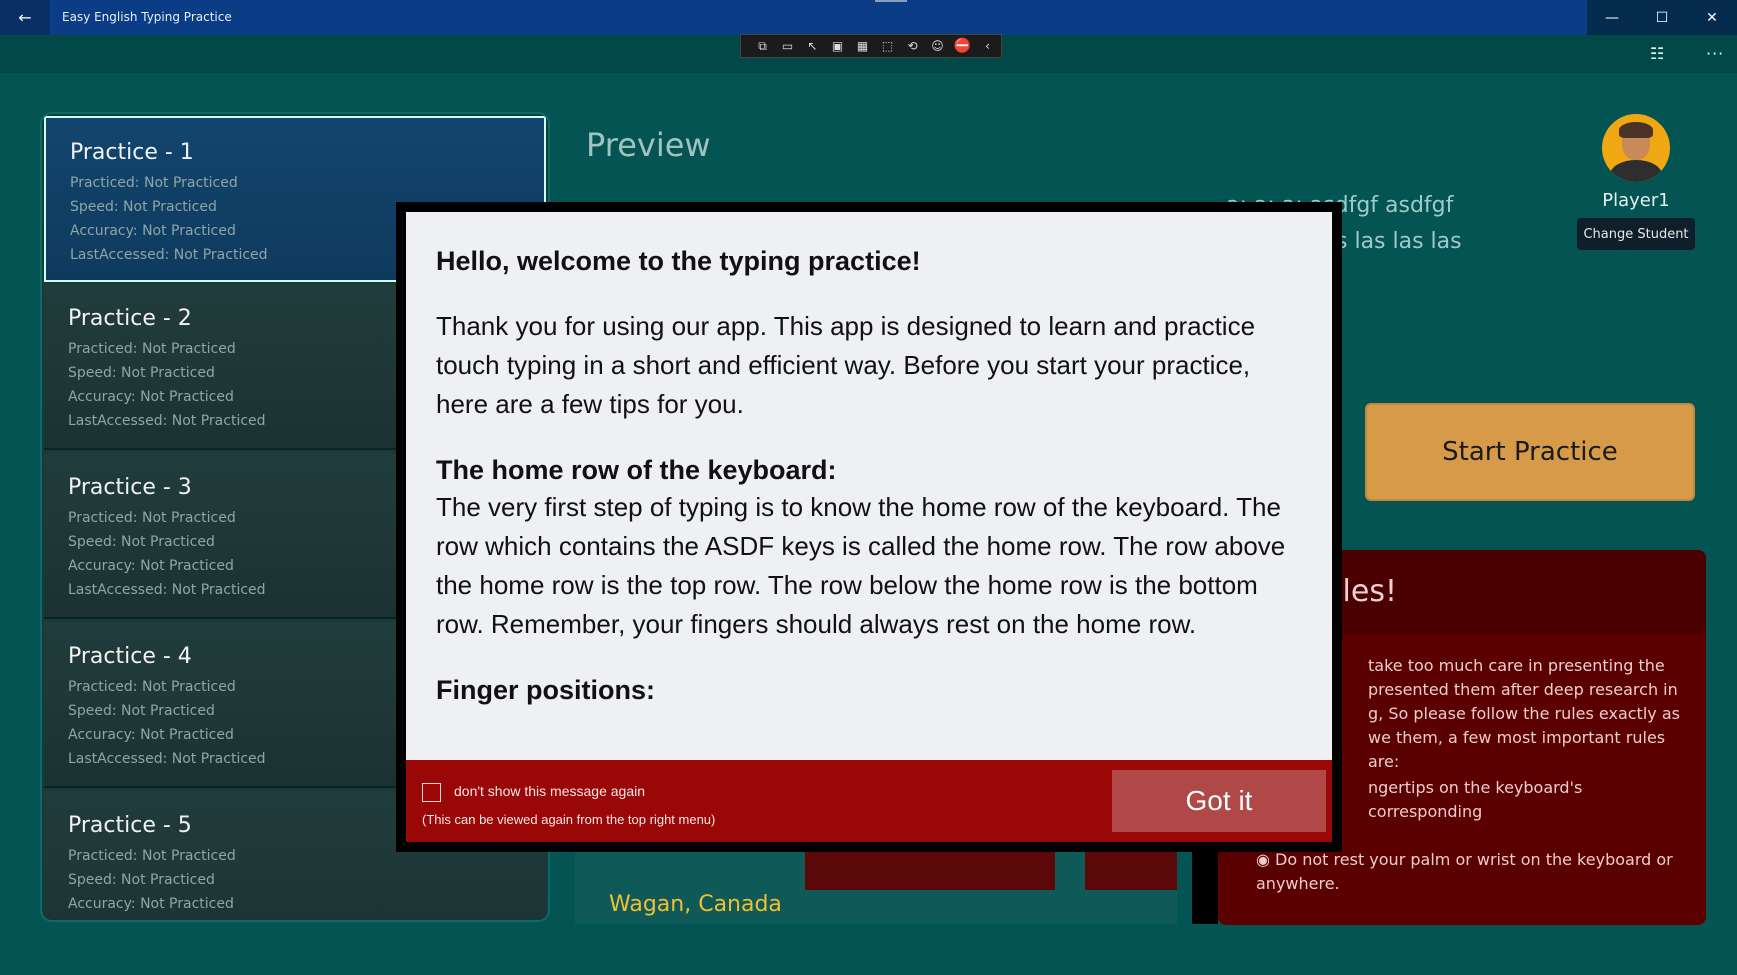 Image resolution: width=1737 pixels, height=975 pixels. I want to click on more-options-icon: ···, so click(1715, 53).